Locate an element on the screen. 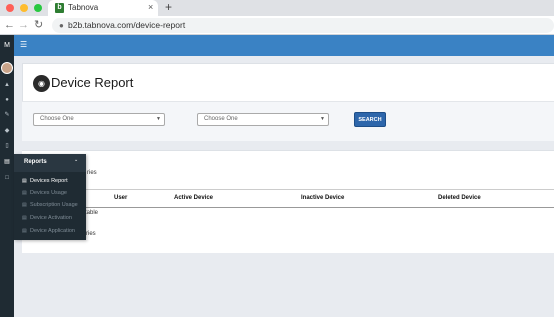  menu-item-subscription-usage: ▤ Subscription Usage is located at coordinates (50, 205).